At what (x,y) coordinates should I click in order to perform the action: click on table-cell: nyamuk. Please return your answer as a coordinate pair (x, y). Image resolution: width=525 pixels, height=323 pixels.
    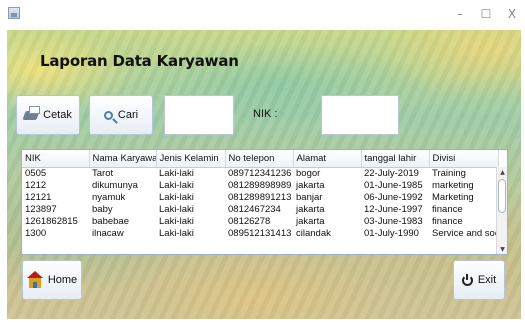
    Looking at the image, I should click on (109, 197).